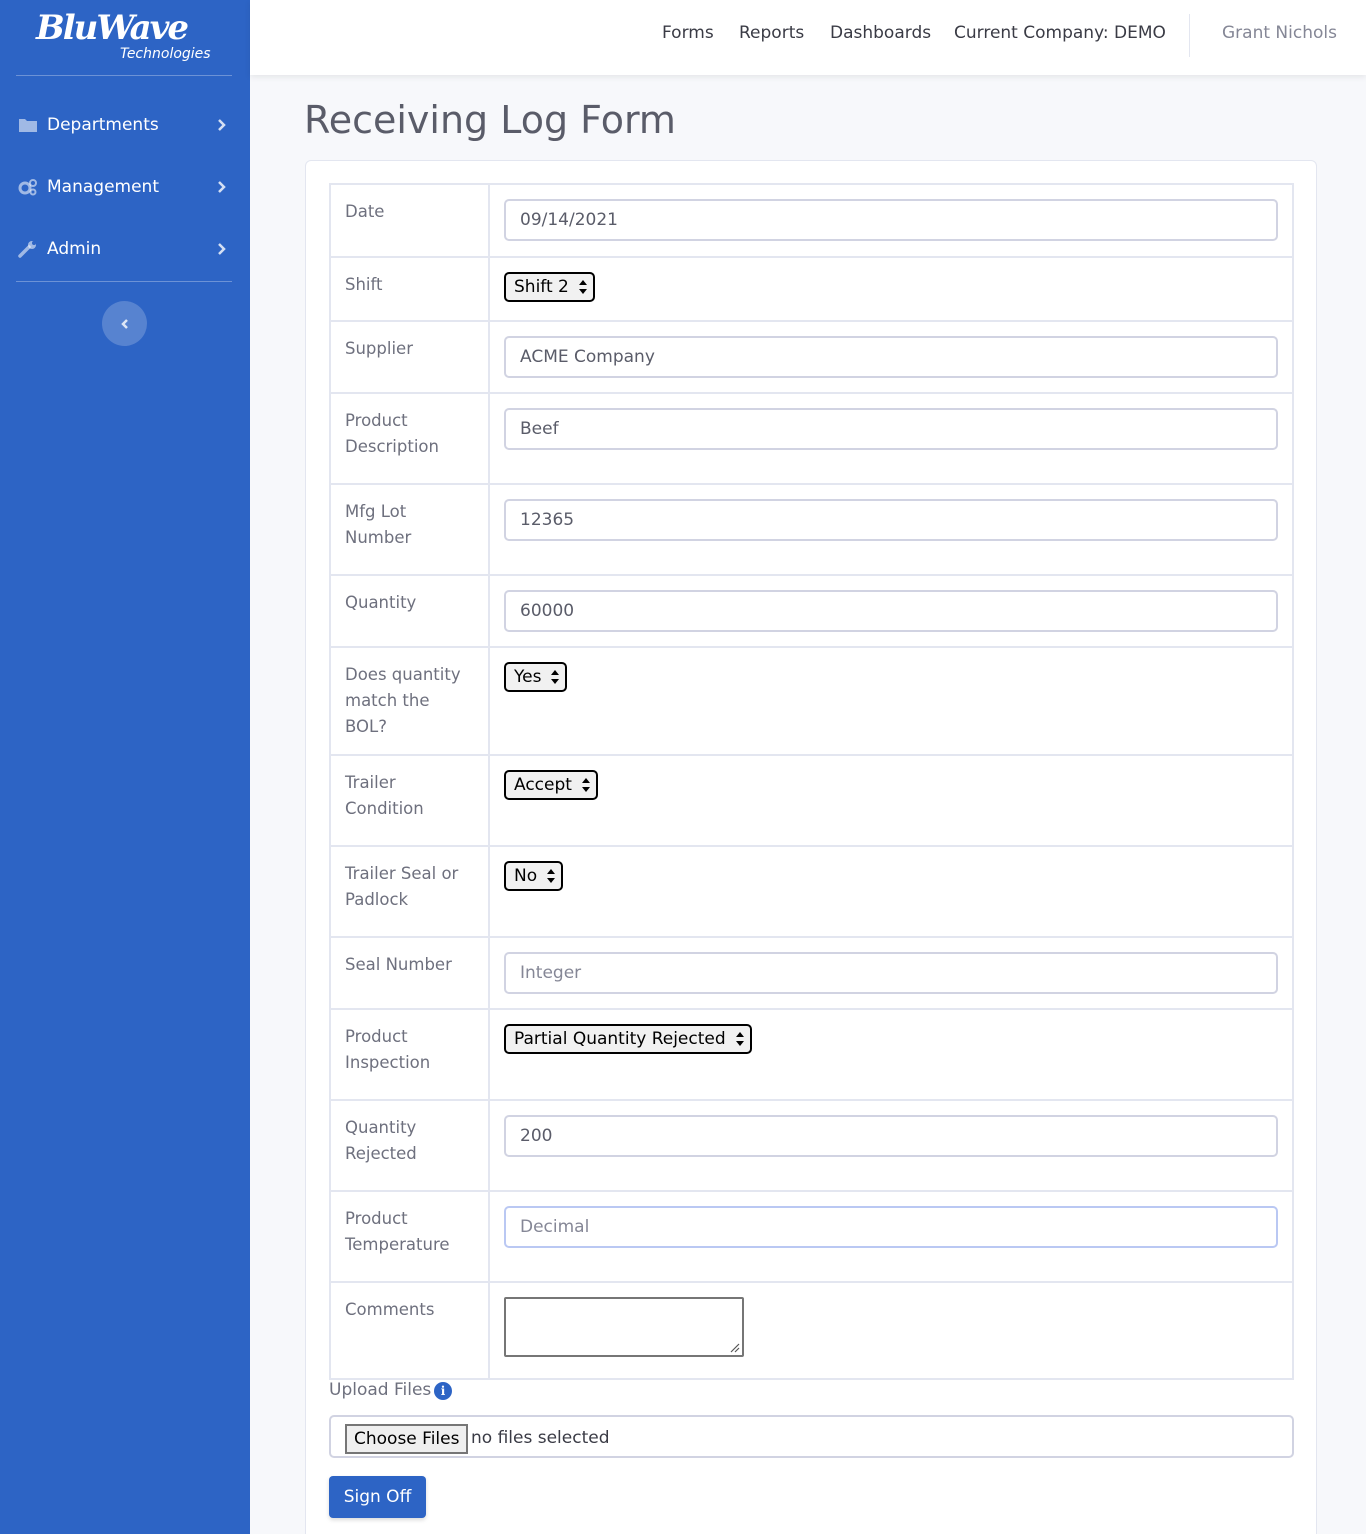 The image size is (1366, 1534). I want to click on field-label: Shift, so click(409, 289).